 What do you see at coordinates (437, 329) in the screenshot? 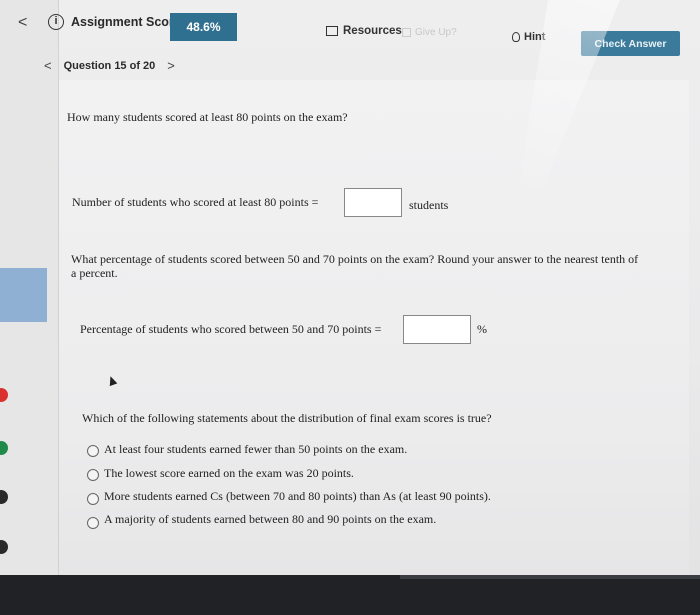
I see `part2-answer-input` at bounding box center [437, 329].